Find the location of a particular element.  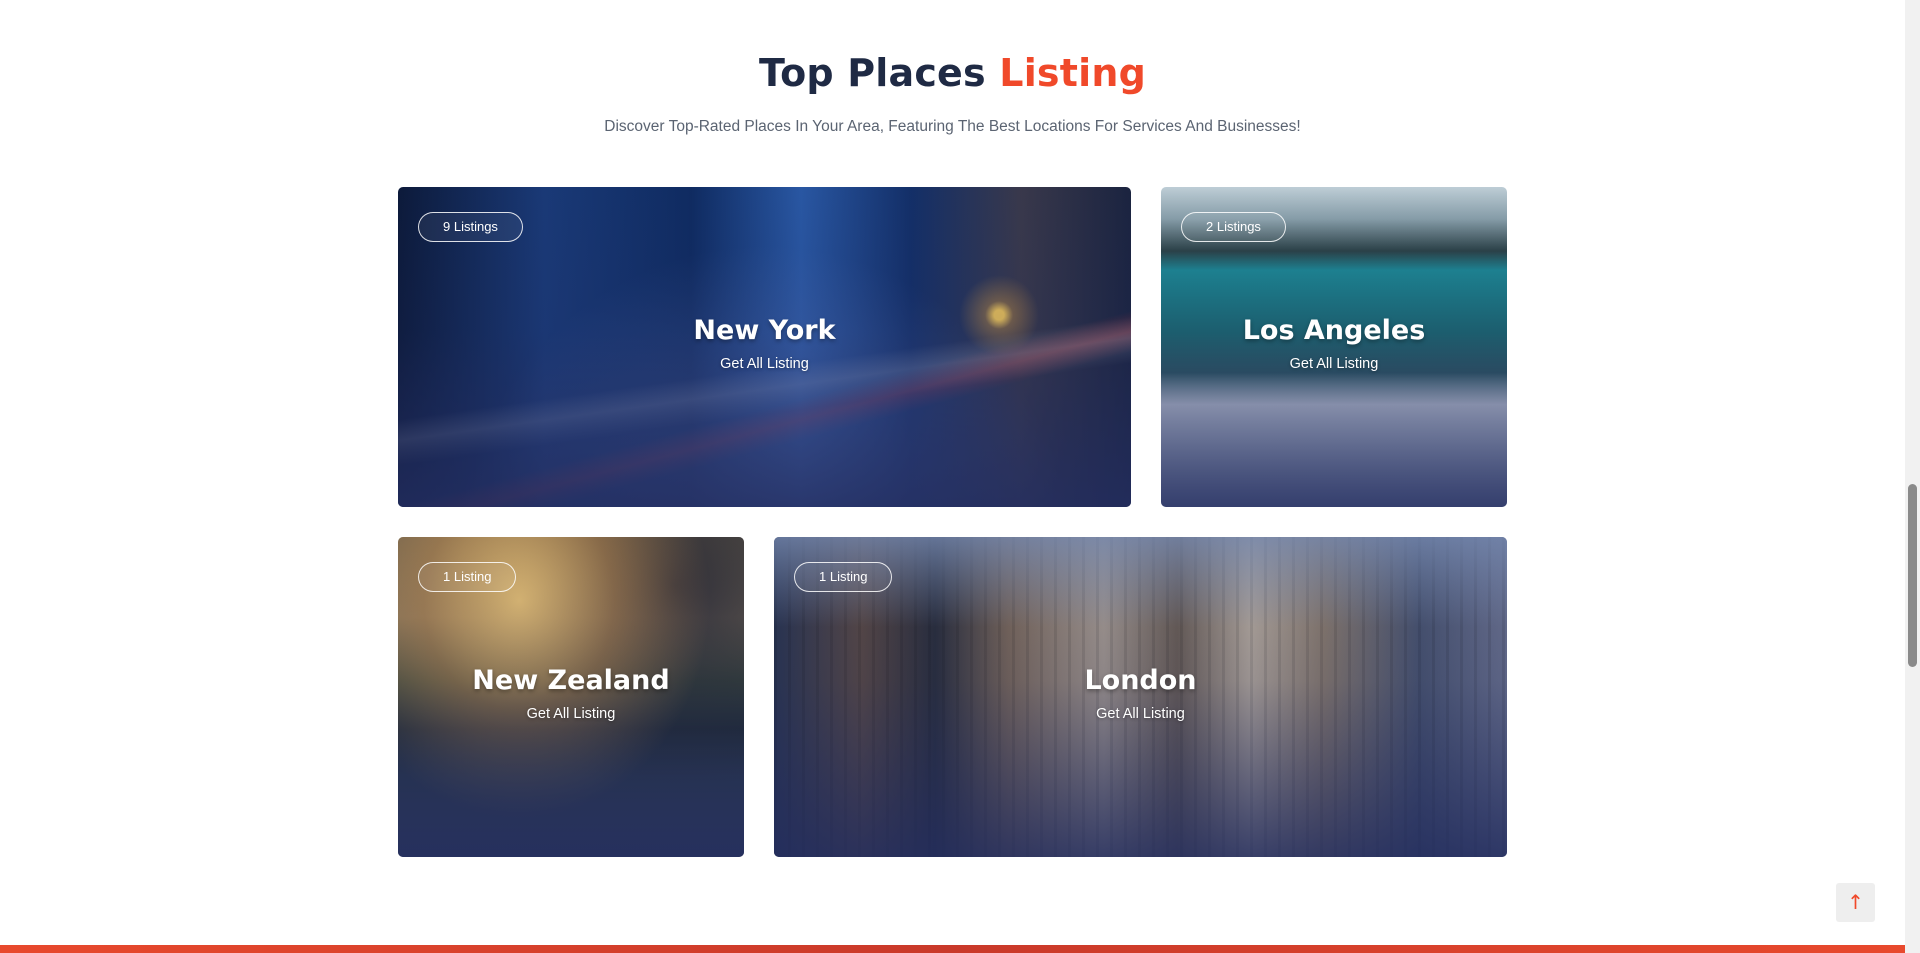

listing-count-badge: 2 Listings is located at coordinates (1233, 227).